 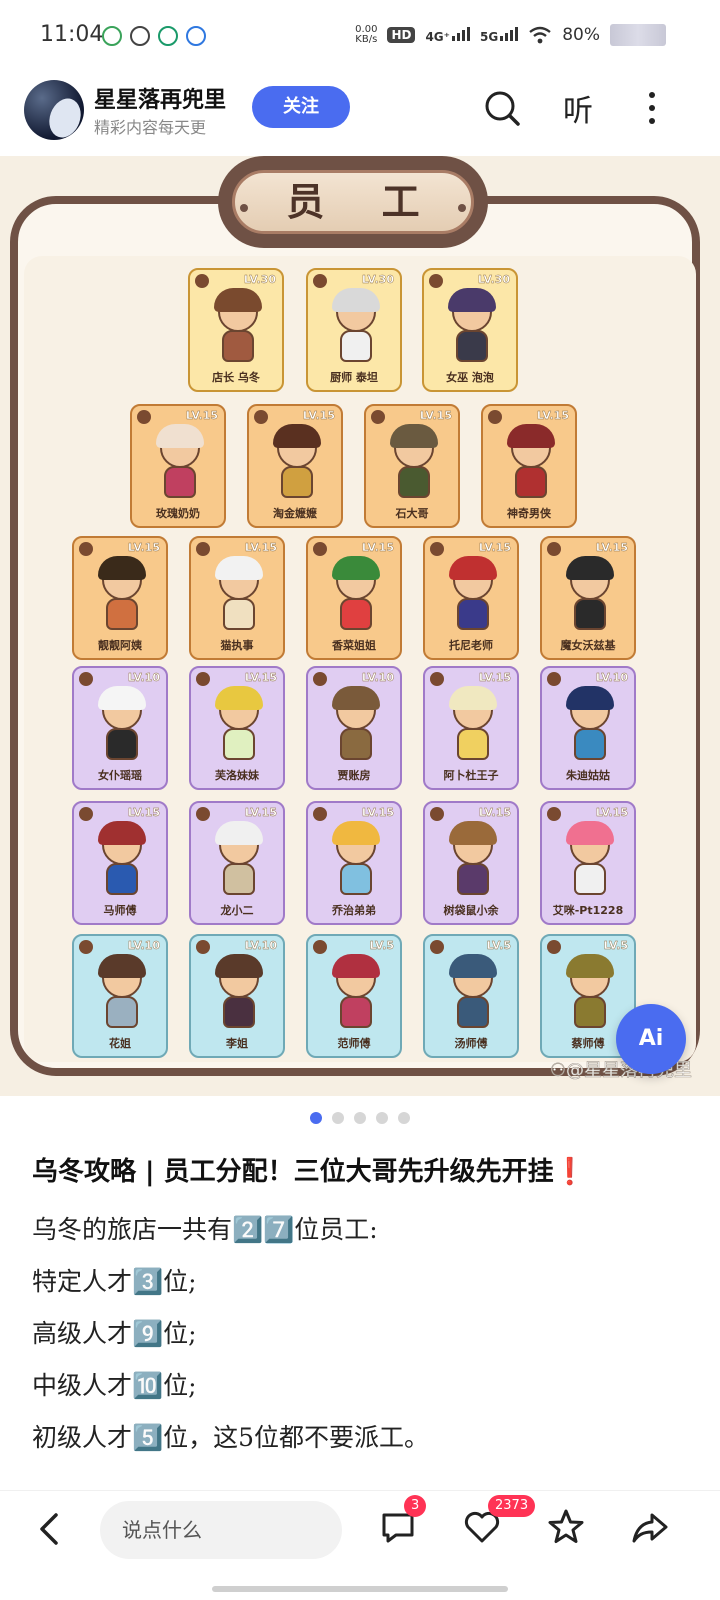 What do you see at coordinates (470, 377) in the screenshot?
I see `staff-name: 女巫 泡泡` at bounding box center [470, 377].